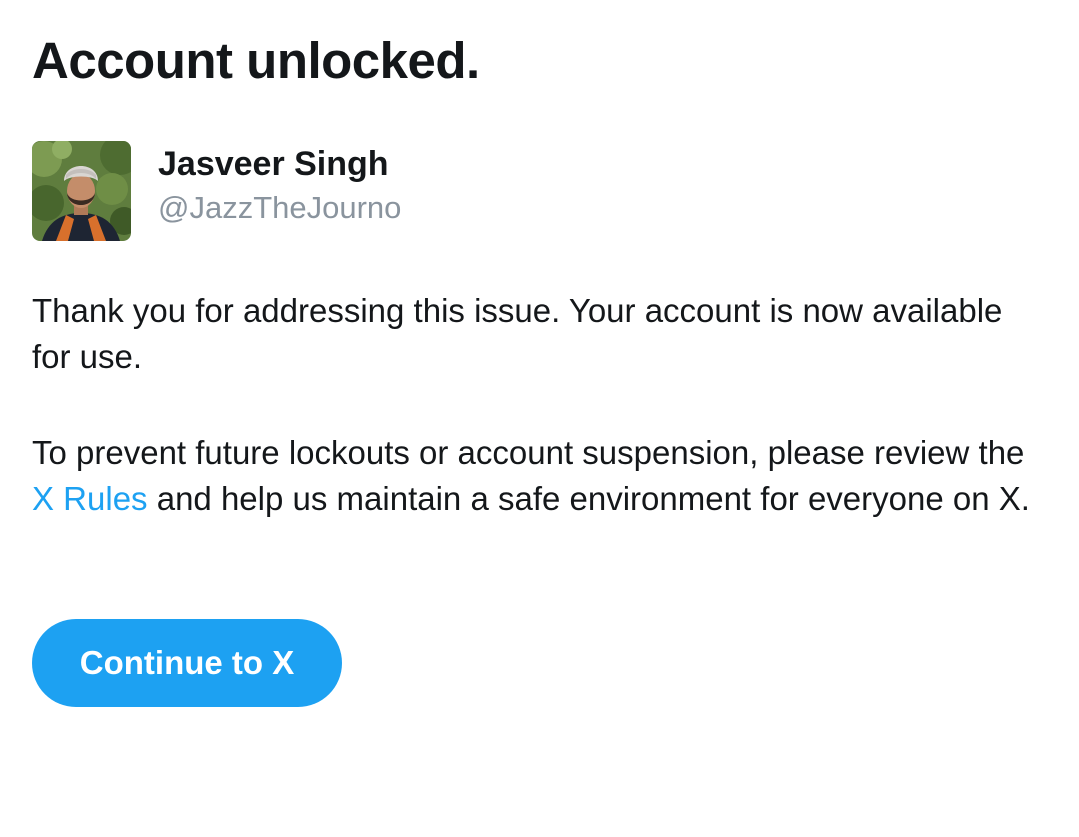  What do you see at coordinates (280, 207) in the screenshot?
I see `user-handle: @JazzTheJourno` at bounding box center [280, 207].